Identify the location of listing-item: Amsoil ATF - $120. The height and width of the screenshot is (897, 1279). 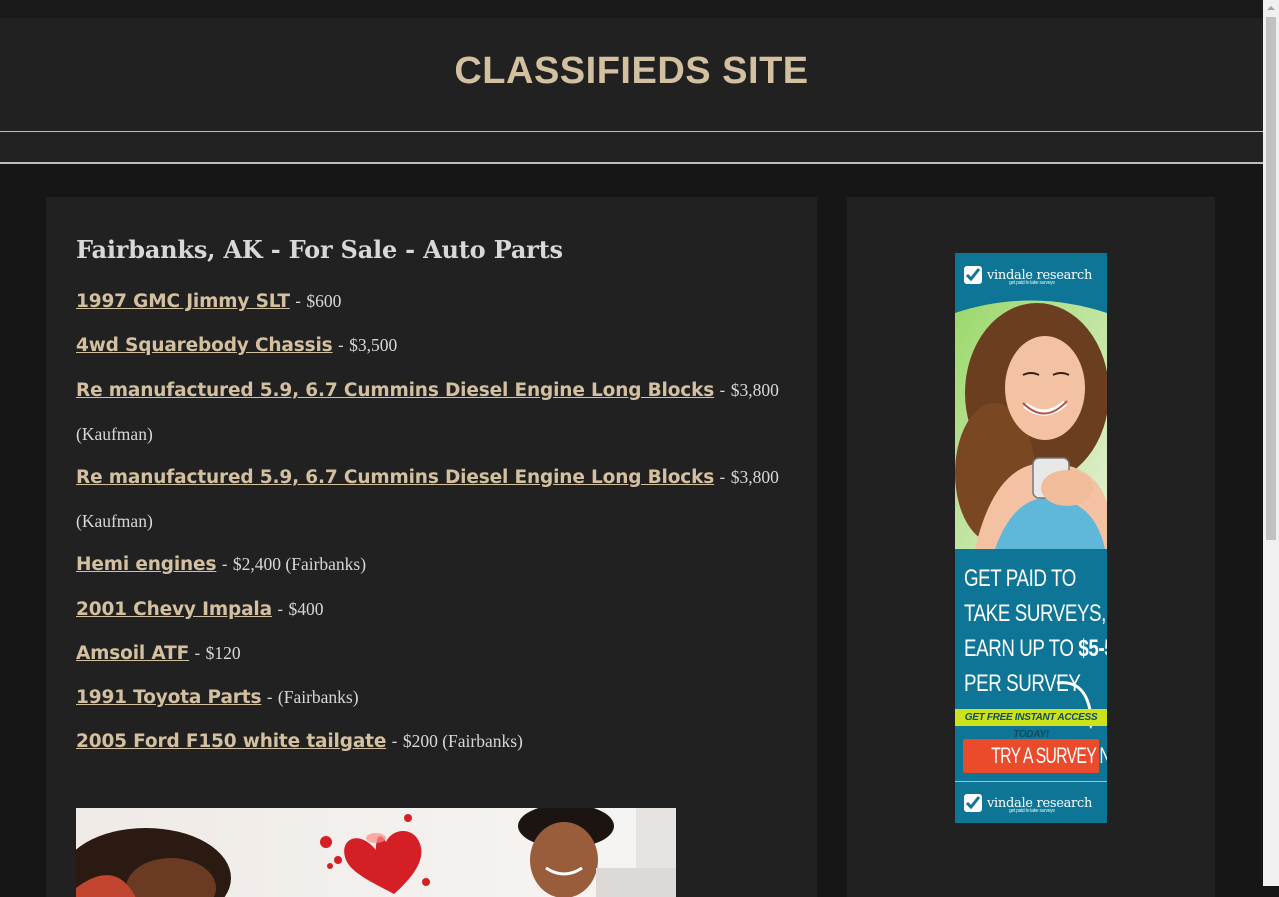
(158, 653).